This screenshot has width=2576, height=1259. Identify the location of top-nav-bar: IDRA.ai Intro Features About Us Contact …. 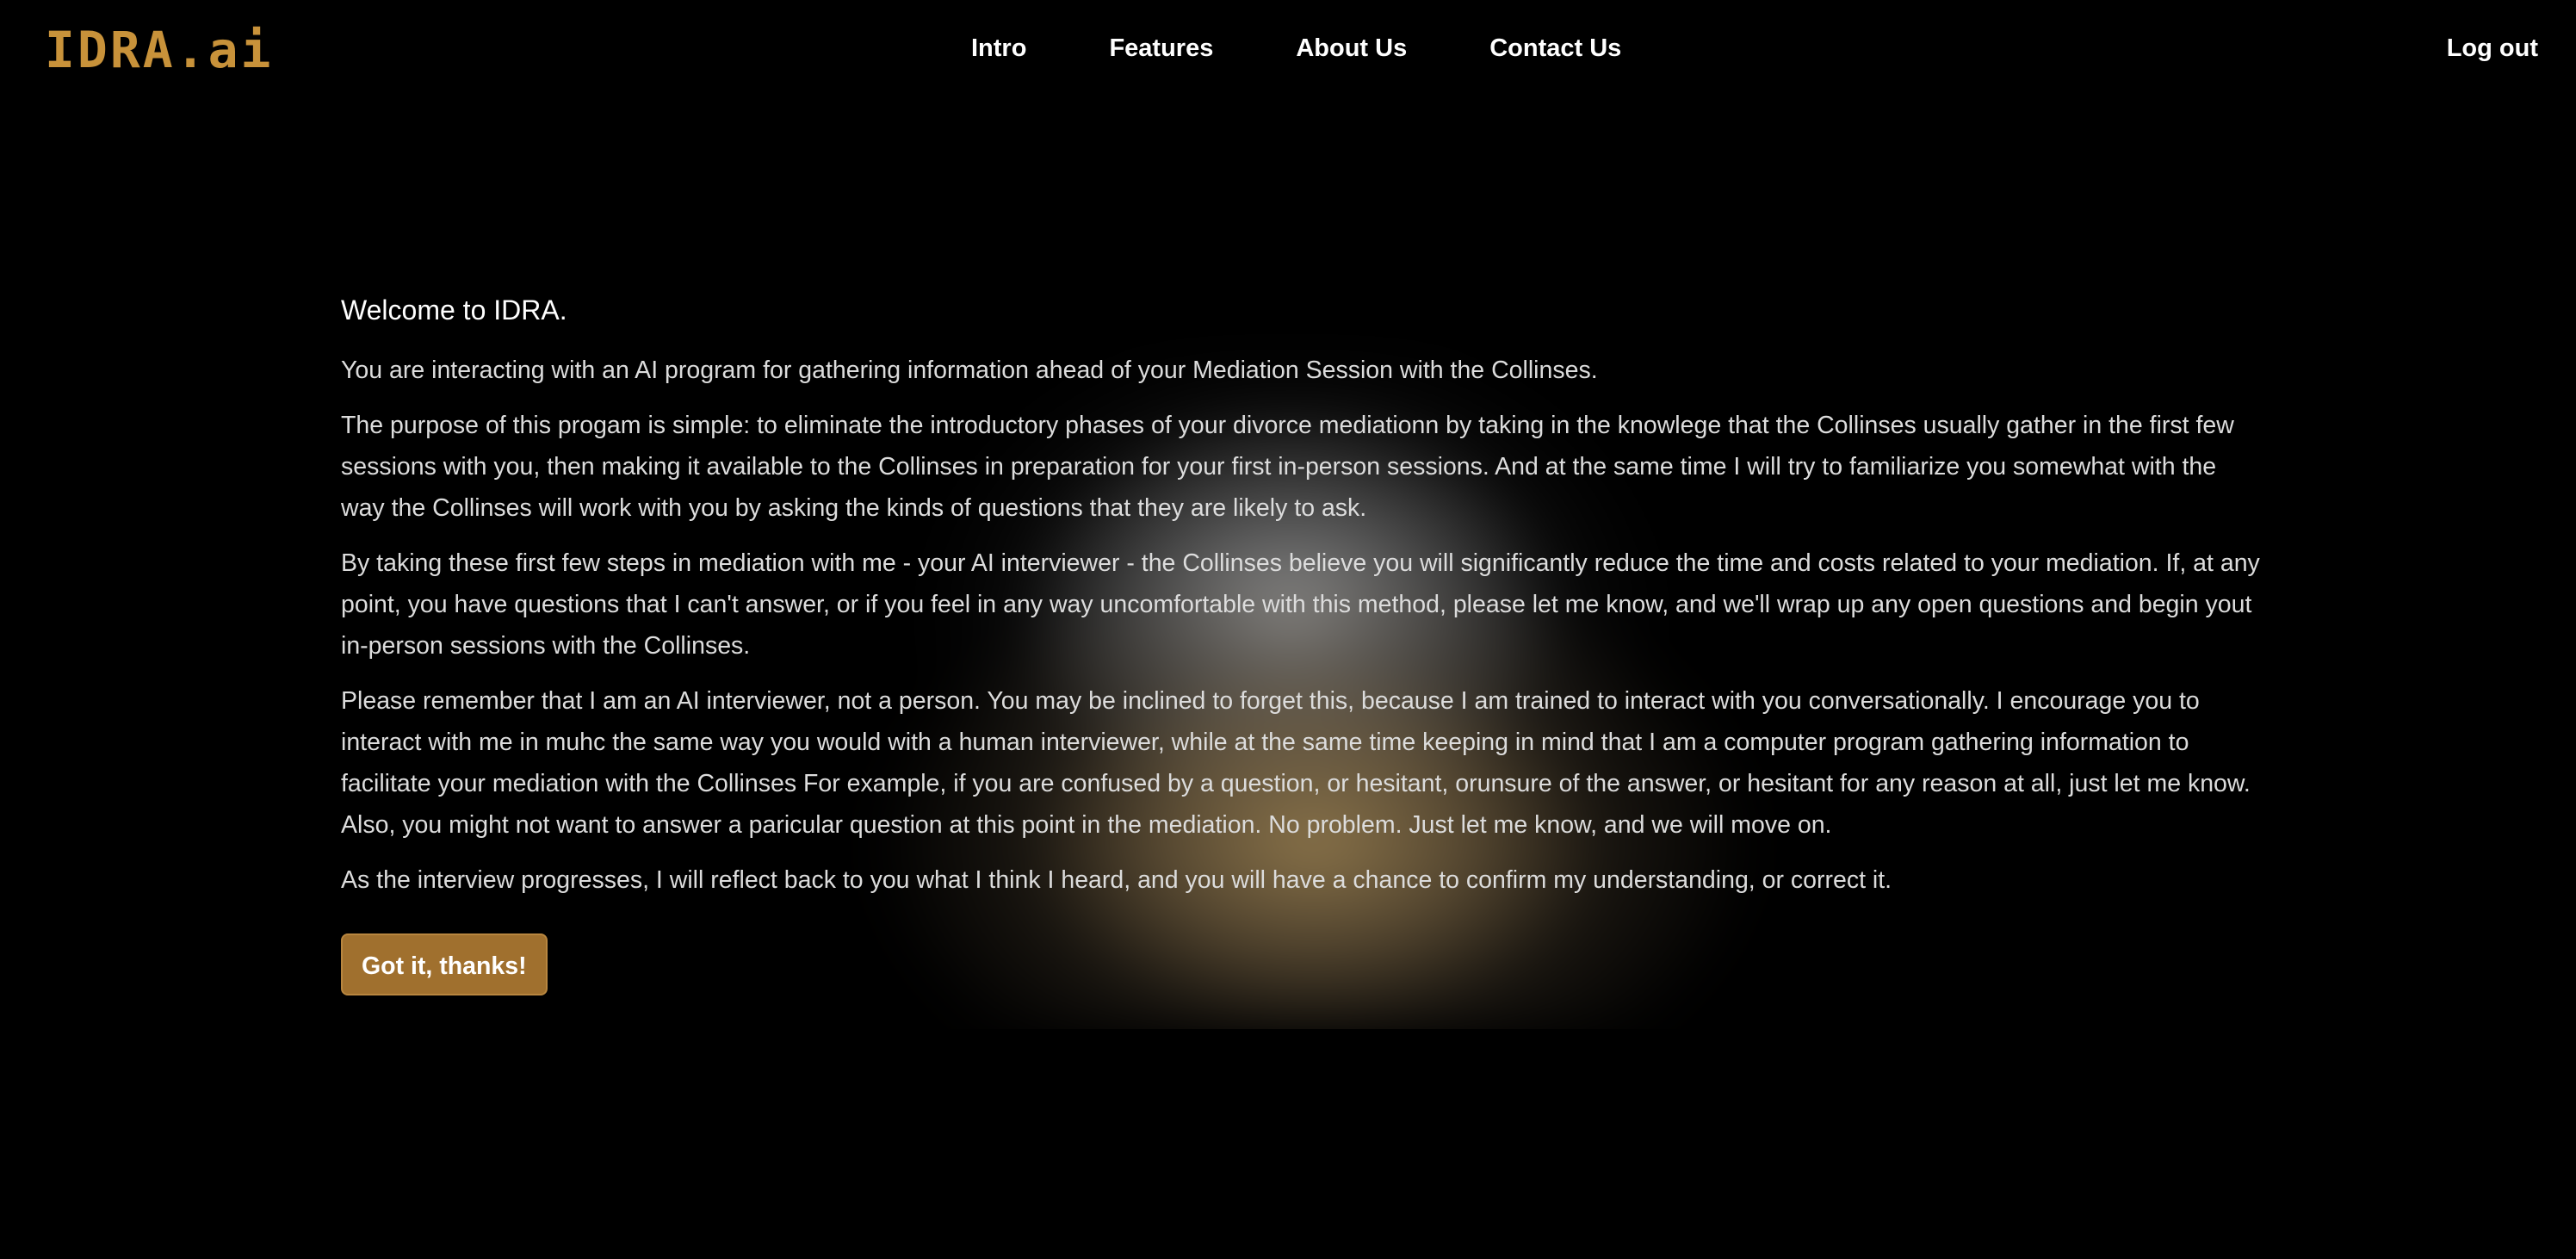
(1288, 50).